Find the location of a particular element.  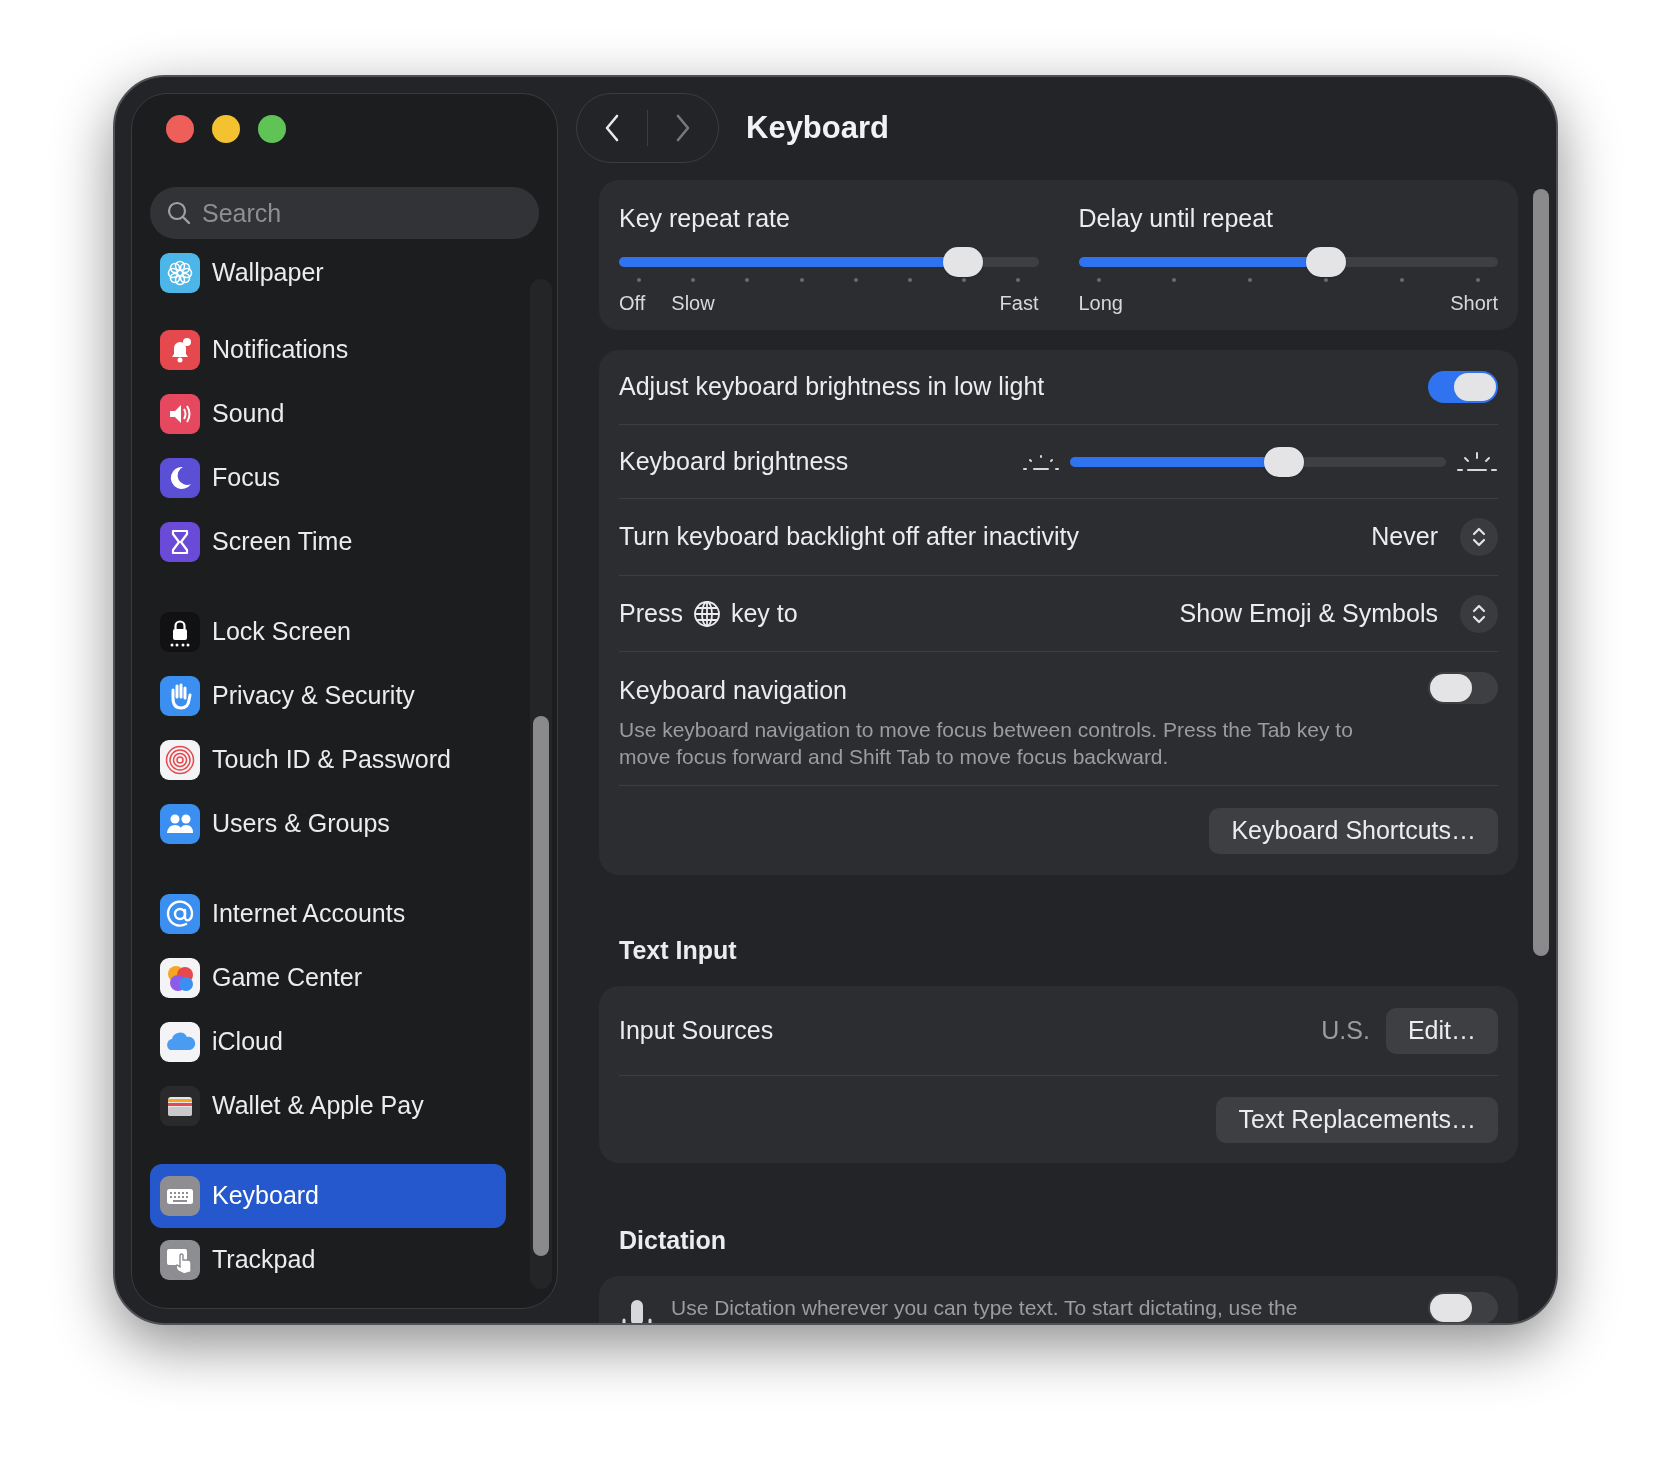

wallet-icon is located at coordinates (180, 1106).